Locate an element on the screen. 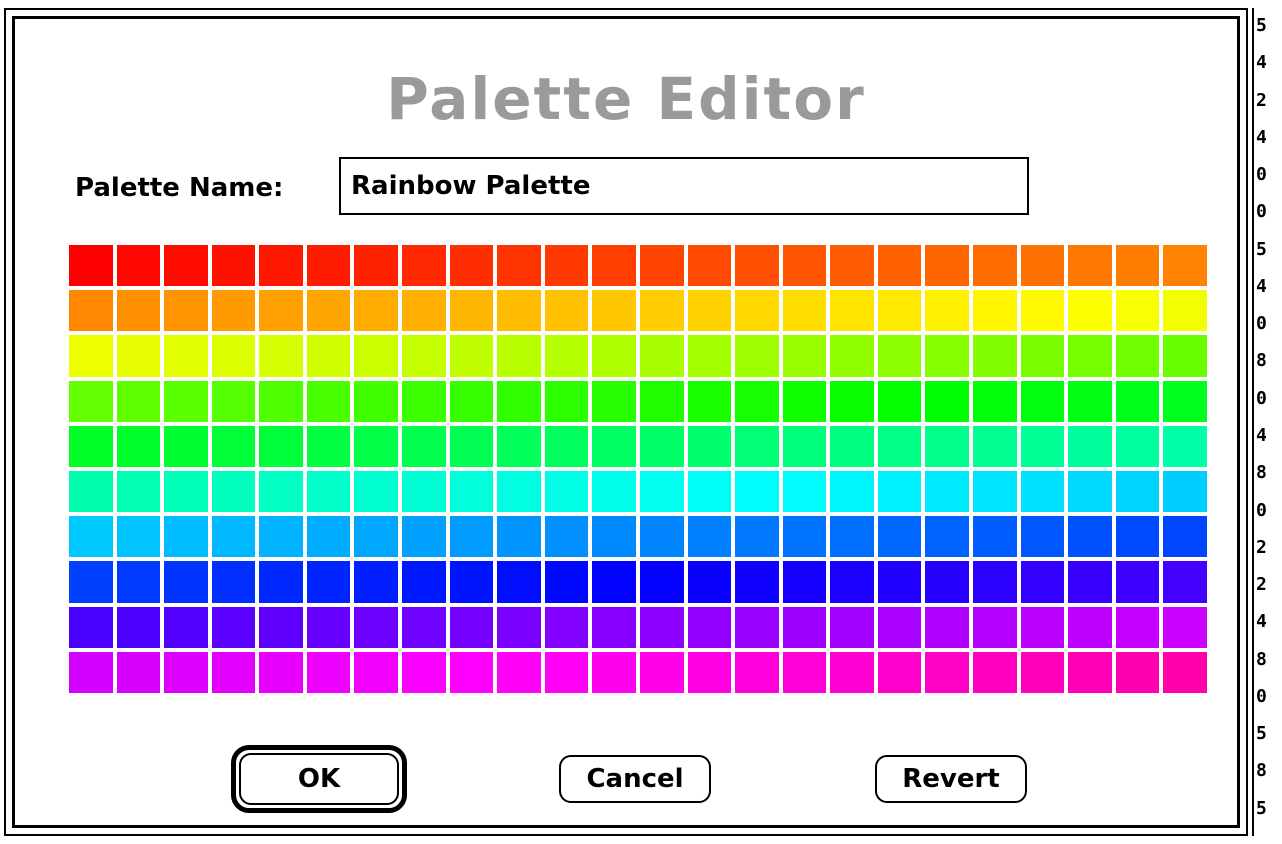 Image resolution: width=1282 pixels, height=844 pixels. cancel-button: Cancel is located at coordinates (635, 779).